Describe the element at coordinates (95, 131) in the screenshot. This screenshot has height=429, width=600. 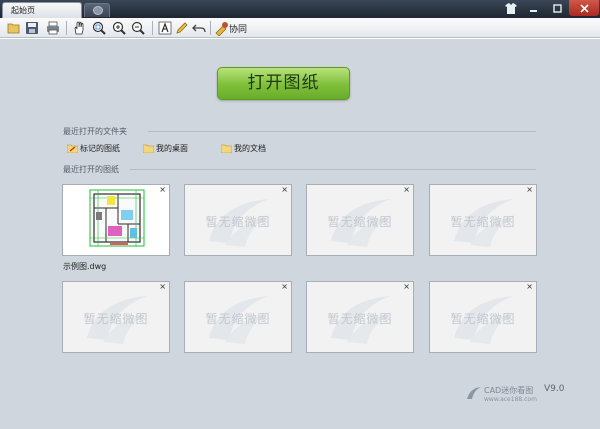
I see `recent-folders-title: 最近打开的文件夹` at that location.